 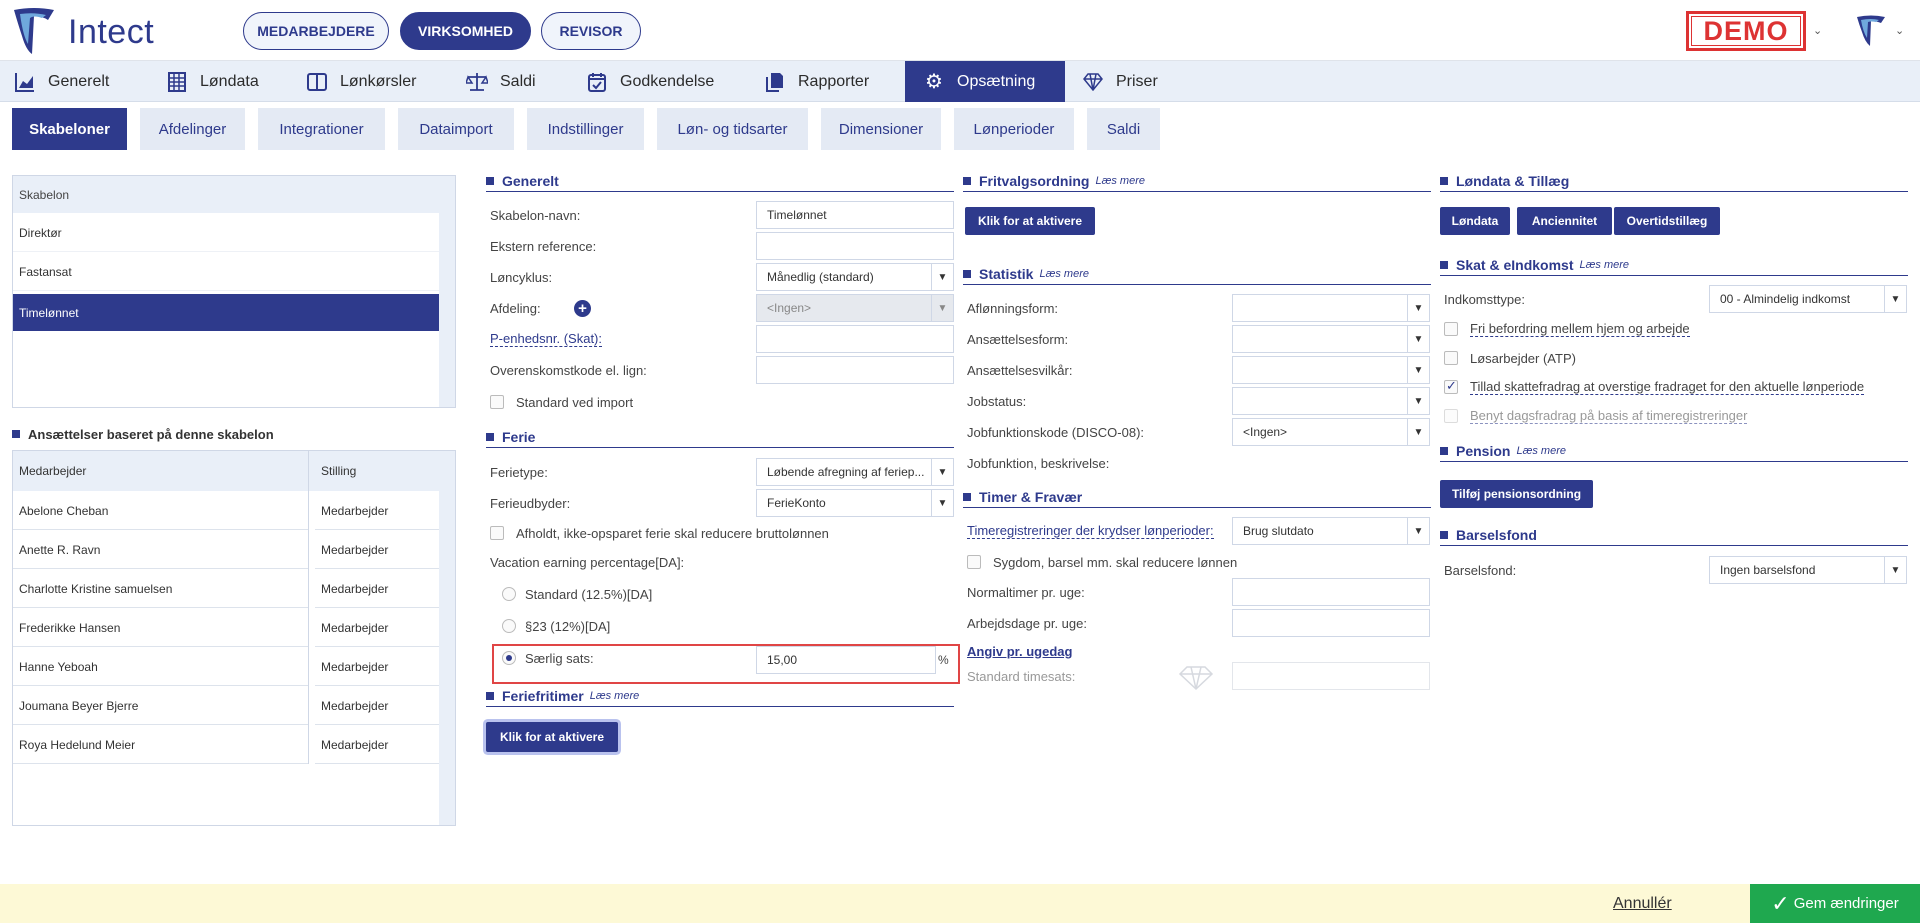 I want to click on logo: Intect, so click(x=83, y=32).